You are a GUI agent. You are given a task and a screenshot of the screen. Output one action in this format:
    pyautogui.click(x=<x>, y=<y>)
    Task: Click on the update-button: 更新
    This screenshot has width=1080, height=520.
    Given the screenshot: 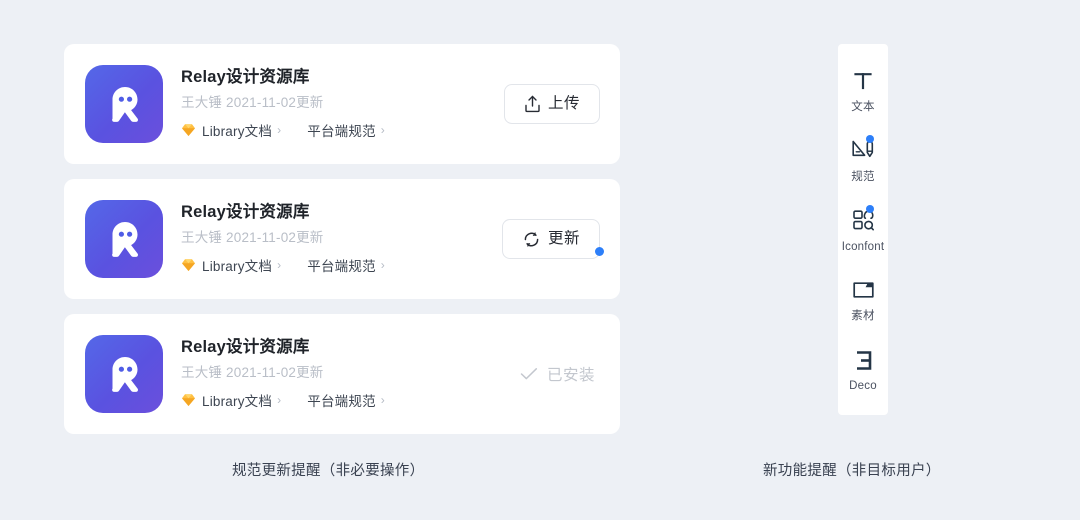 What is the action you would take?
    pyautogui.click(x=550, y=239)
    